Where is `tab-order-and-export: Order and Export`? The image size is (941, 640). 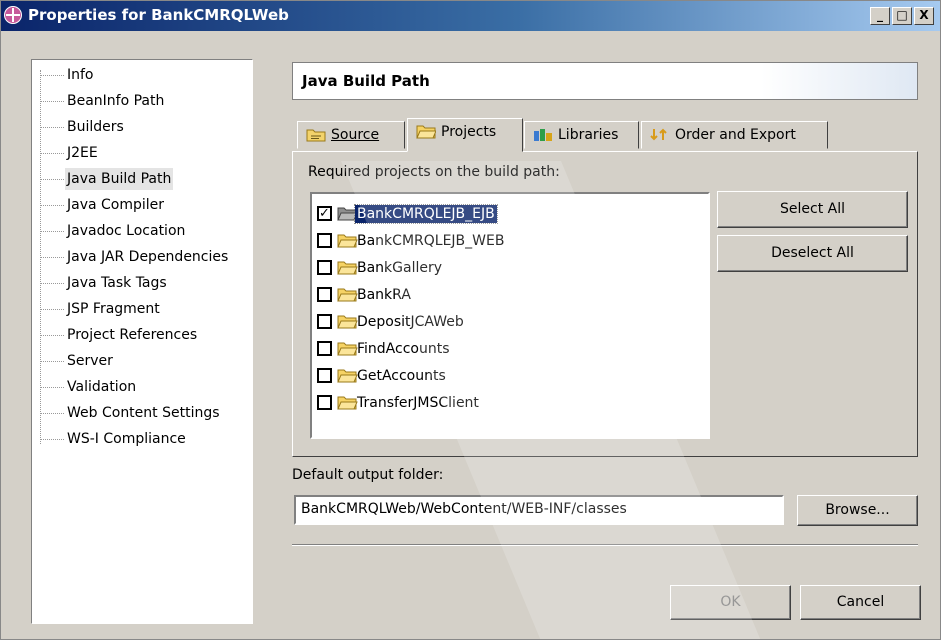
tab-order-and-export: Order and Export is located at coordinates (734, 135).